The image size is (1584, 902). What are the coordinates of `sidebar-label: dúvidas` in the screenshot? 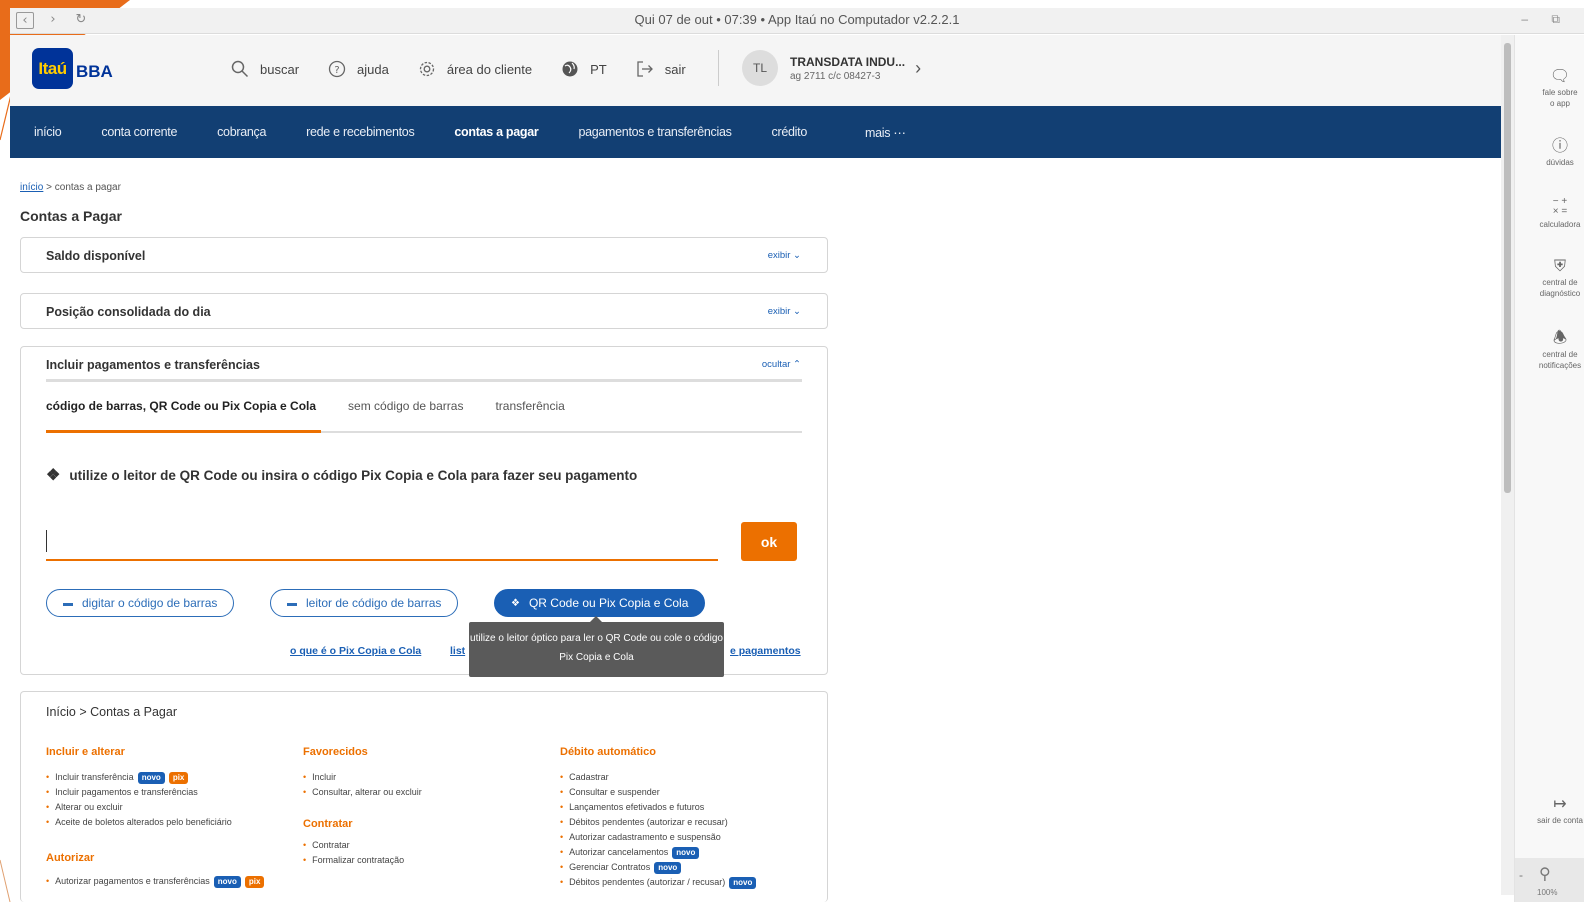 It's located at (1560, 162).